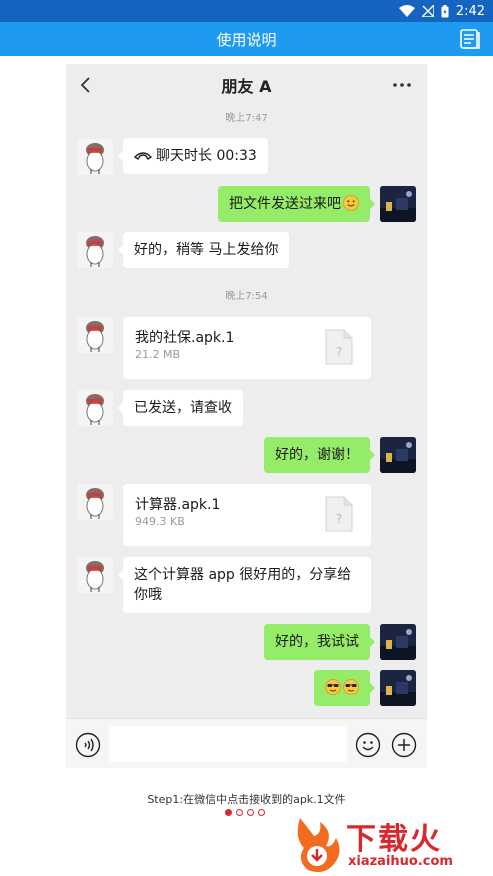 Image resolution: width=493 pixels, height=876 pixels. Describe the element at coordinates (317, 642) in the screenshot. I see `message-text: 好的，我试试` at that location.